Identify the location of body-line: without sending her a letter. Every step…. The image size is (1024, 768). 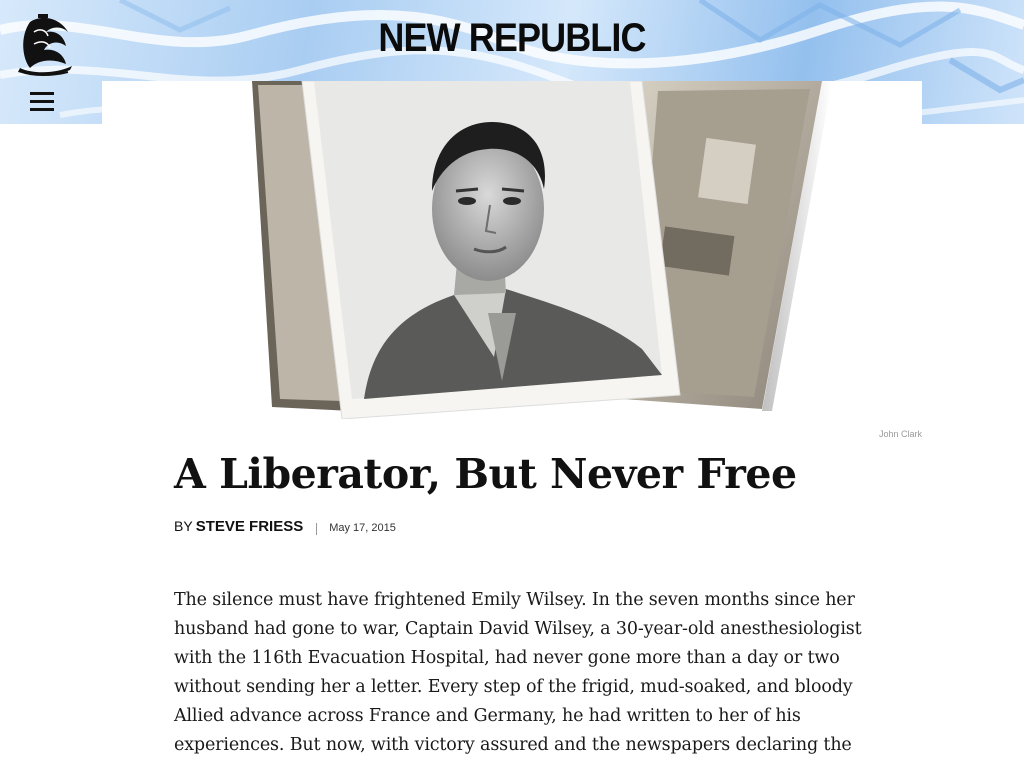
(513, 687).